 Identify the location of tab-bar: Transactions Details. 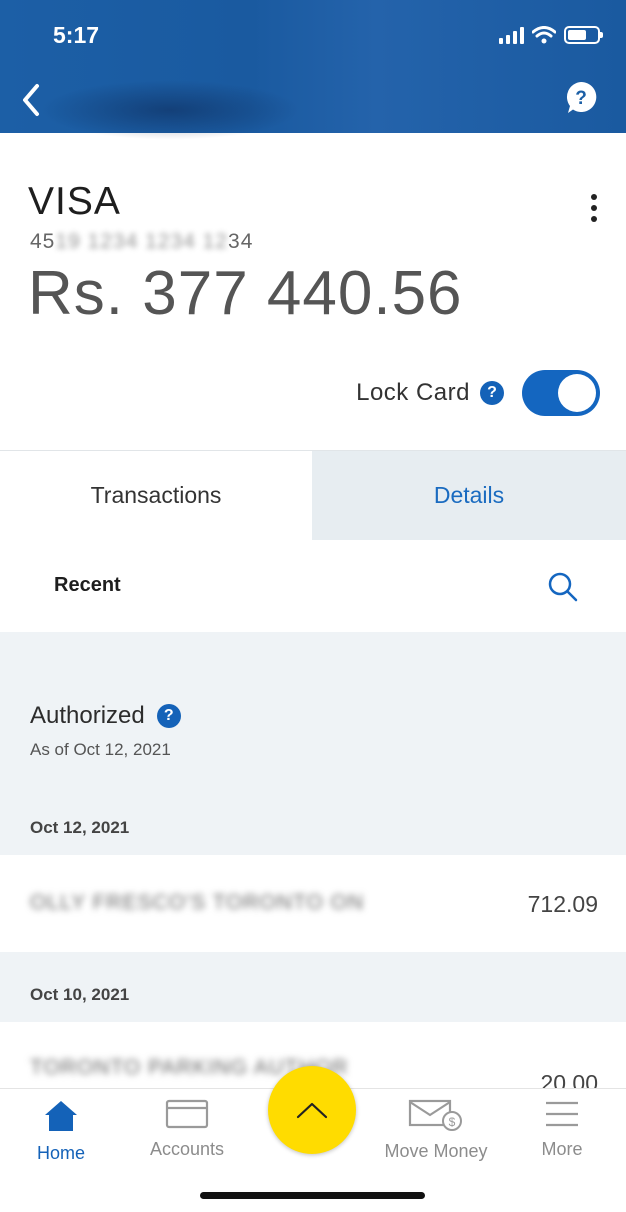
(313, 495).